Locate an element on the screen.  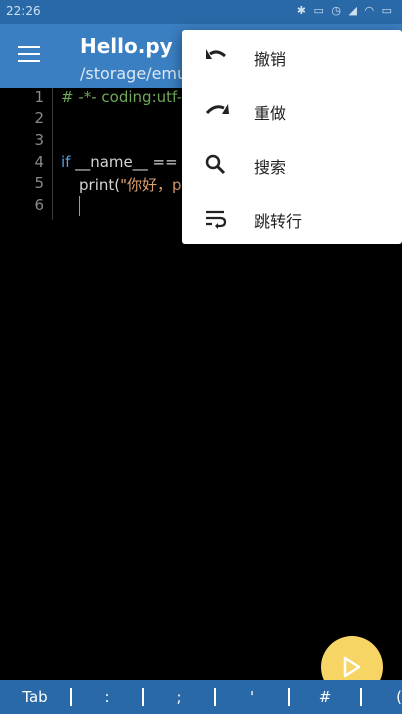
wifi-icon: ◠ is located at coordinates (370, 10).